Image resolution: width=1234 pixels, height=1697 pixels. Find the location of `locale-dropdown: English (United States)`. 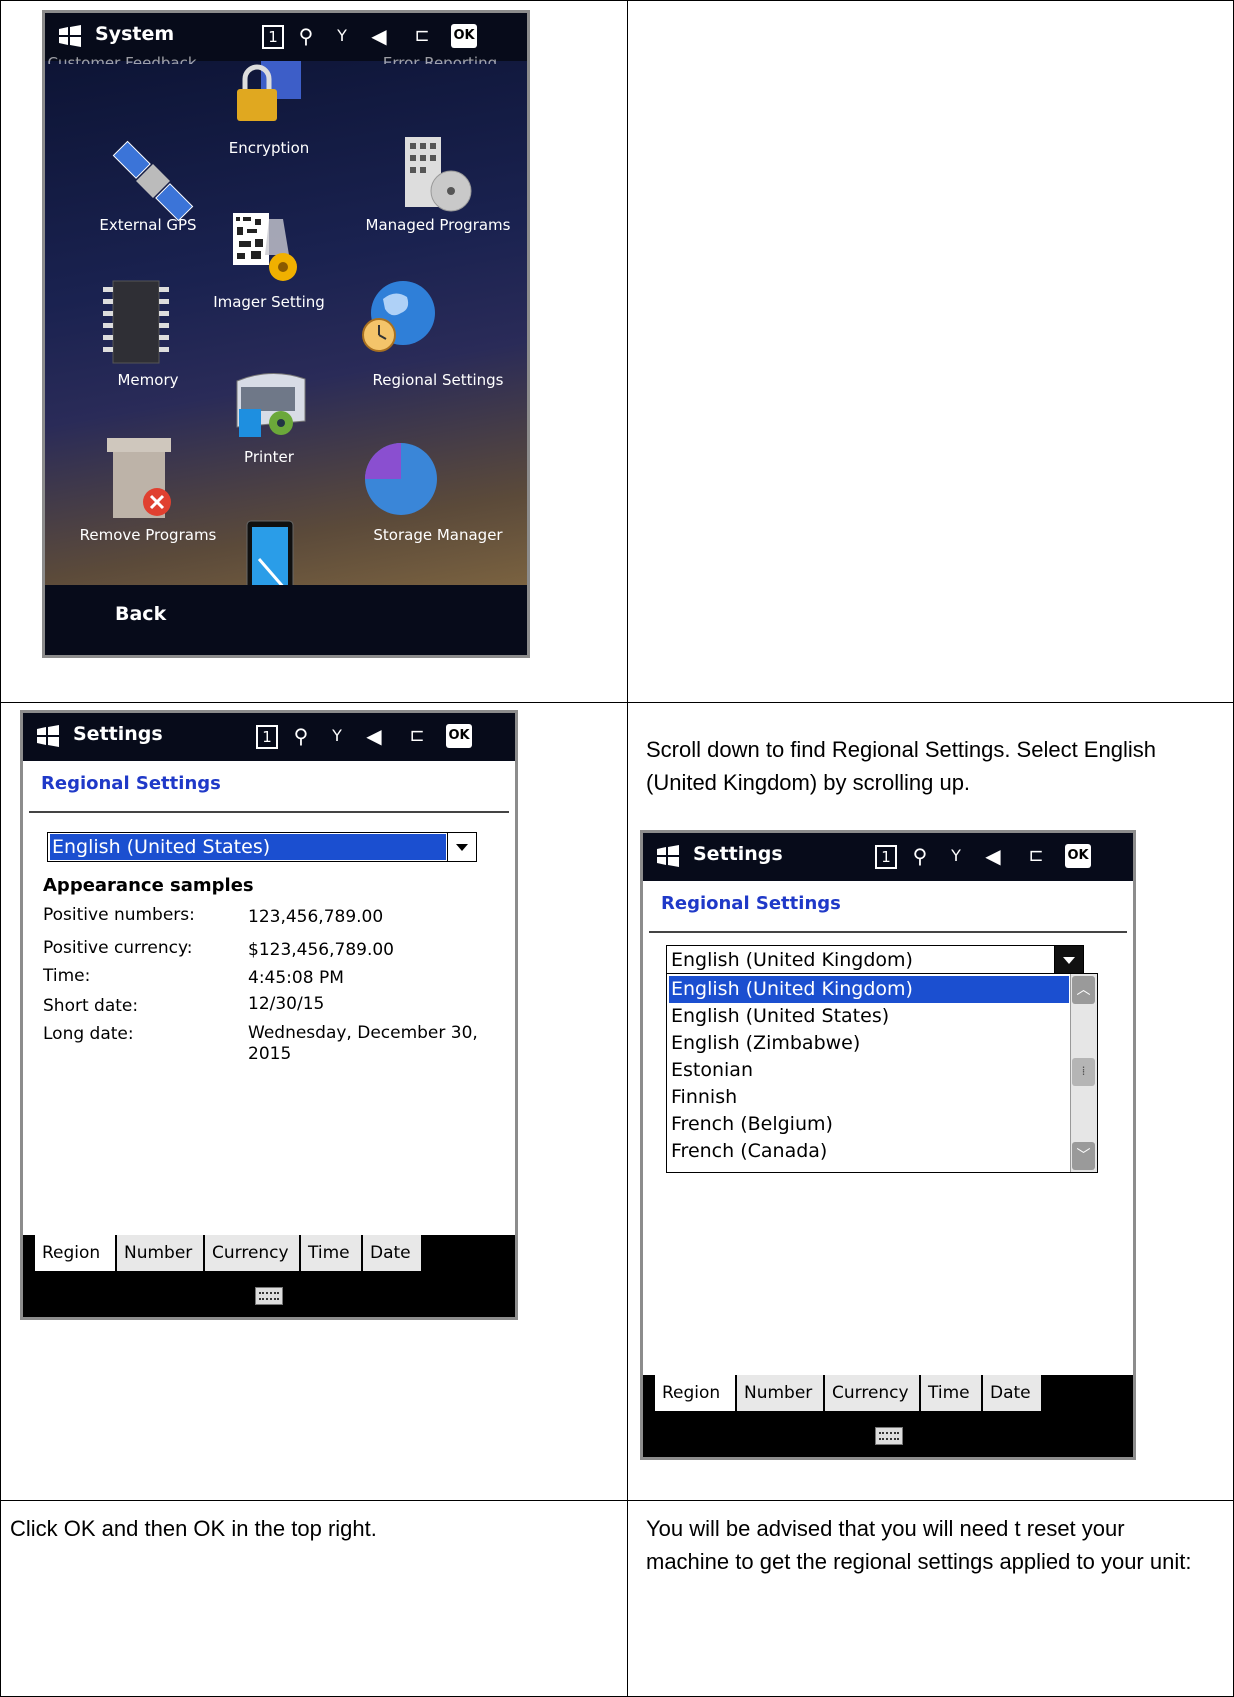

locale-dropdown: English (United States) is located at coordinates (262, 847).